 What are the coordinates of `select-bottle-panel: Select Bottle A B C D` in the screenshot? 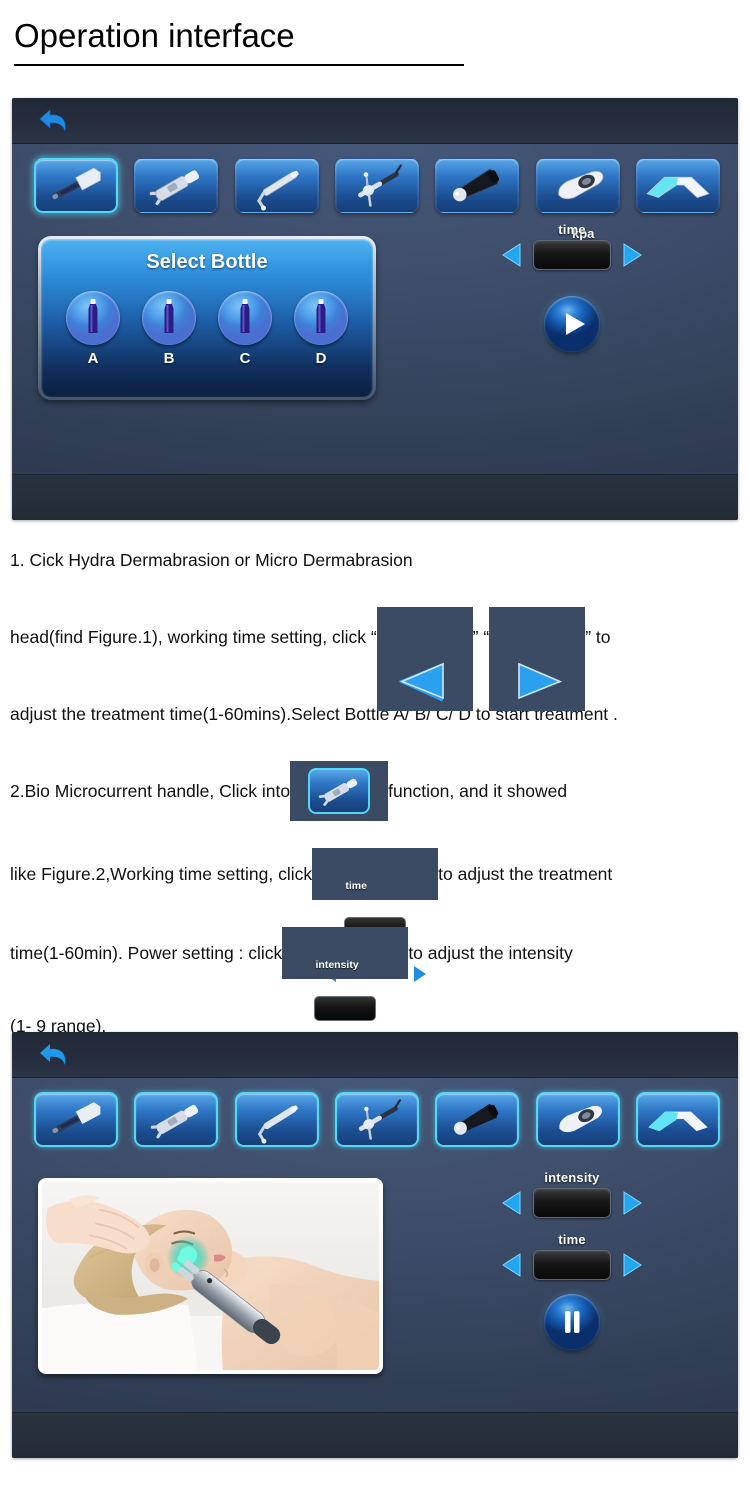 It's located at (207, 318).